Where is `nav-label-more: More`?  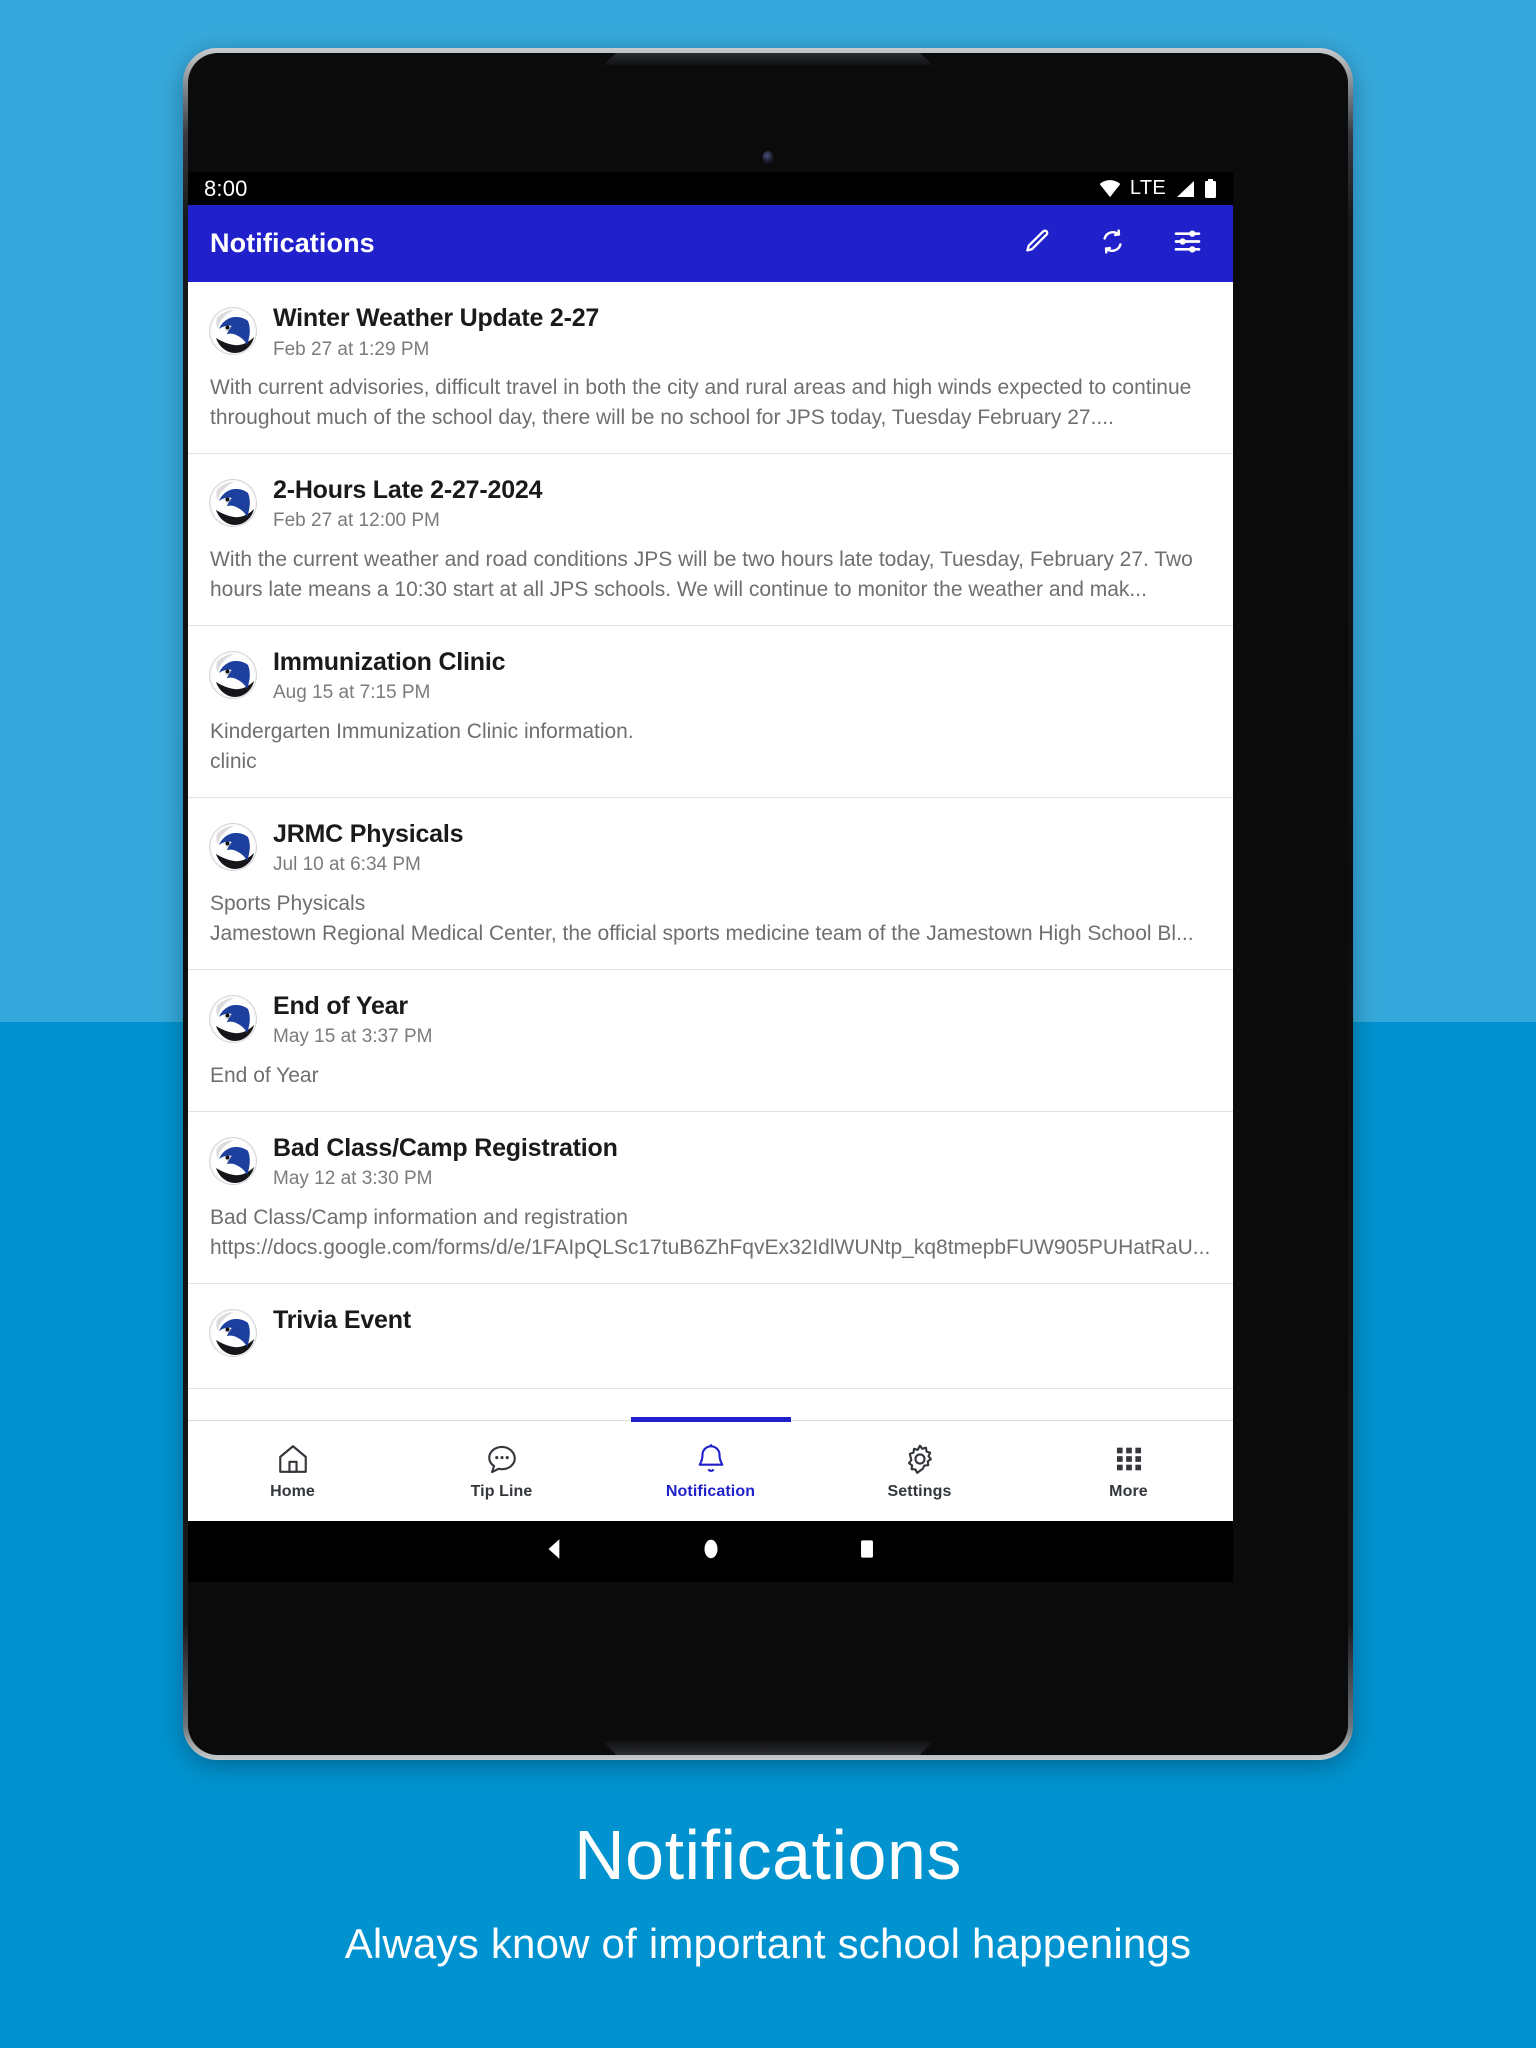 nav-label-more: More is located at coordinates (1128, 1491).